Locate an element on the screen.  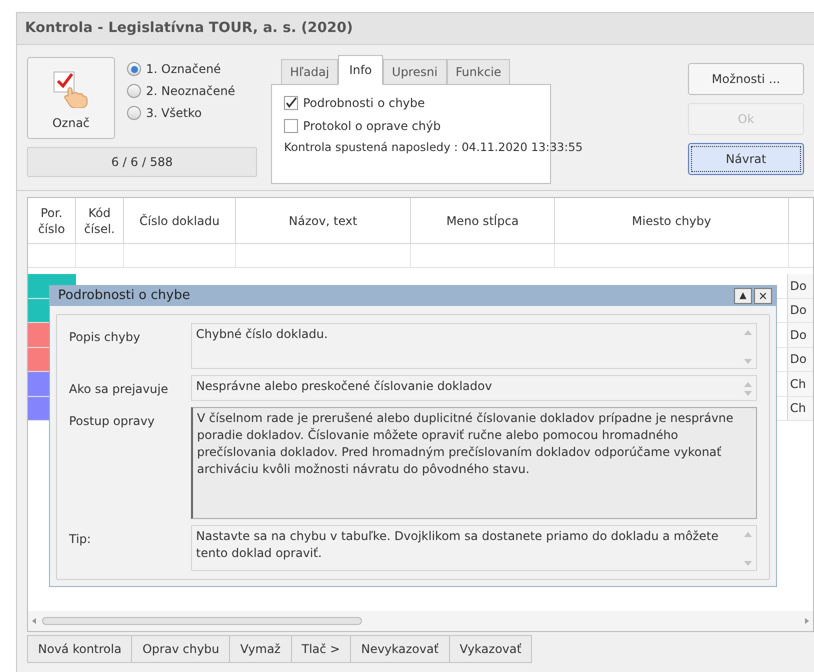
field-label: Ako sa prejavuje is located at coordinates (119, 389).